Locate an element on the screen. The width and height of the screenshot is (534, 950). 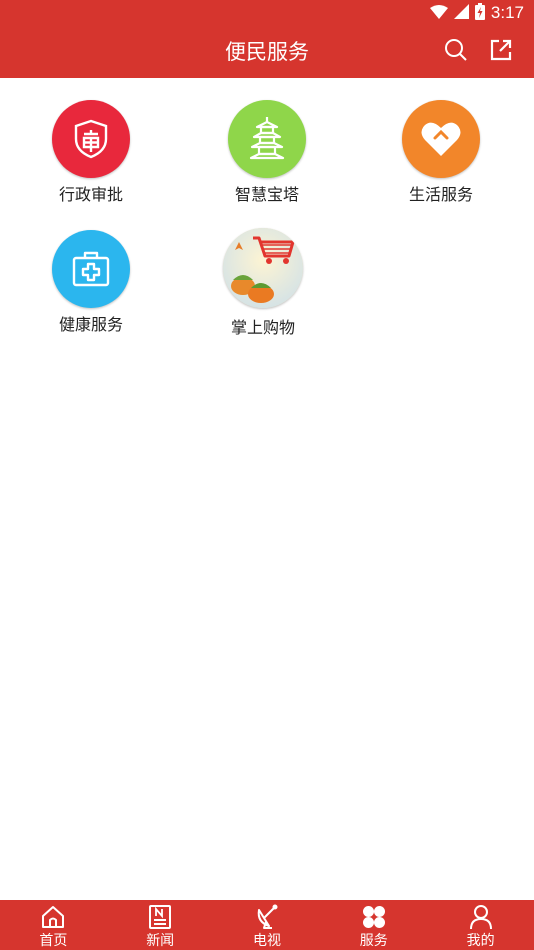
home-icon is located at coordinates (53, 917).